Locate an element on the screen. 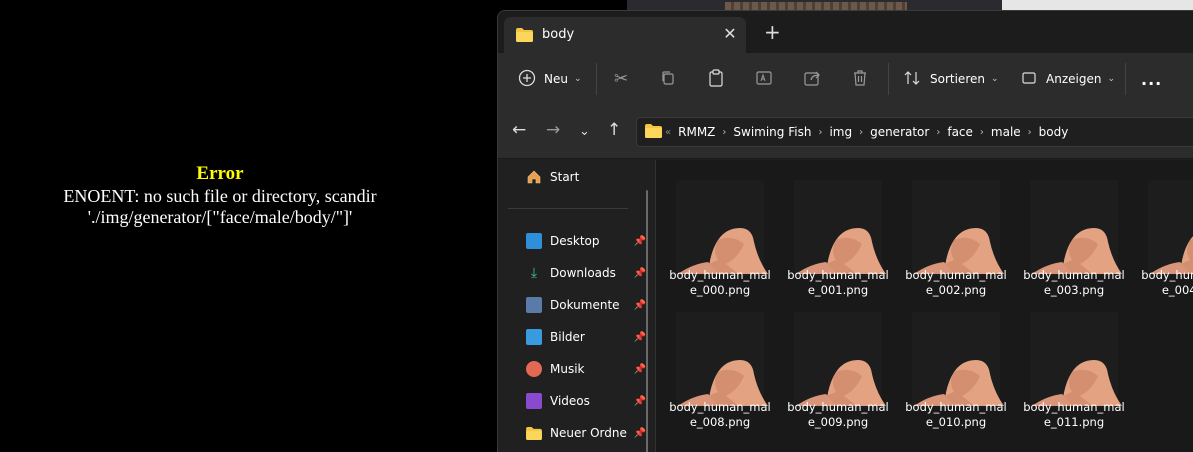 The width and height of the screenshot is (1193, 452). breadcrumb-item: img is located at coordinates (840, 132).